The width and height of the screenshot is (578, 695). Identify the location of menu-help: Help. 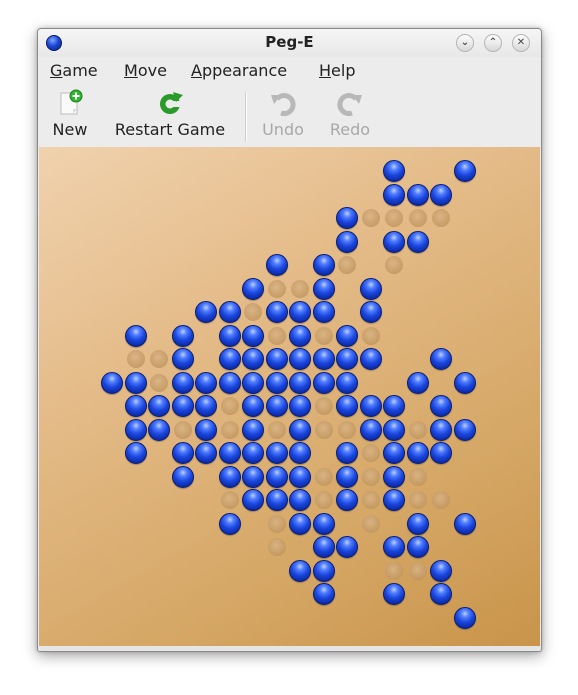
(337, 70).